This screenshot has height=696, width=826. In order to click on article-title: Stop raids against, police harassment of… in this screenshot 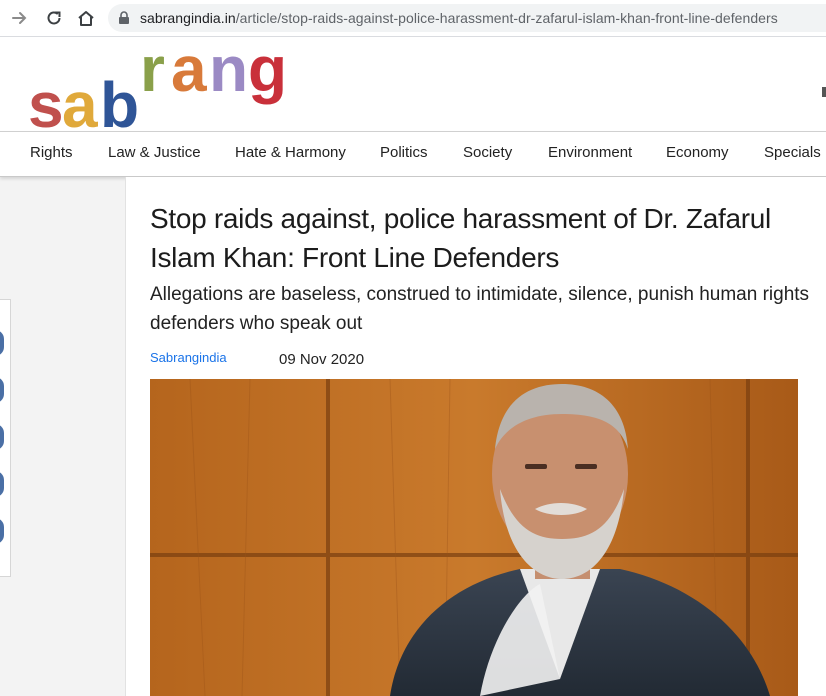, I will do `click(460, 238)`.